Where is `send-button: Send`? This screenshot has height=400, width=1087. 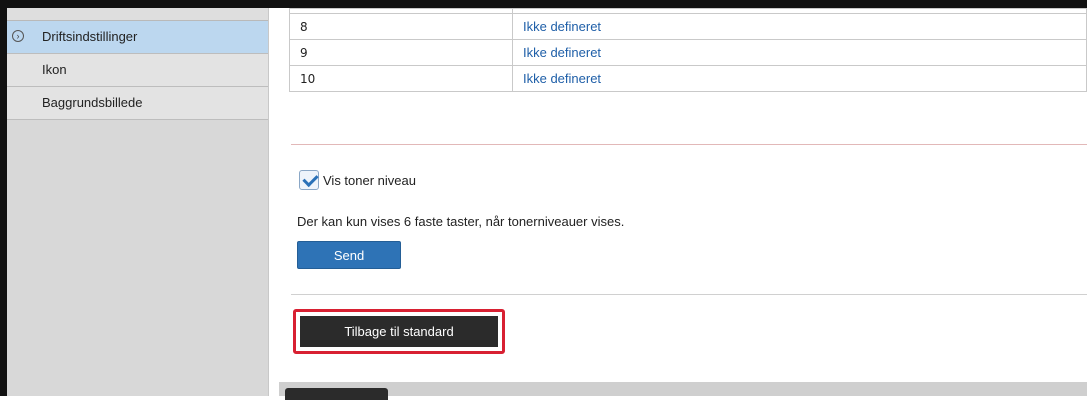
send-button: Send is located at coordinates (349, 255).